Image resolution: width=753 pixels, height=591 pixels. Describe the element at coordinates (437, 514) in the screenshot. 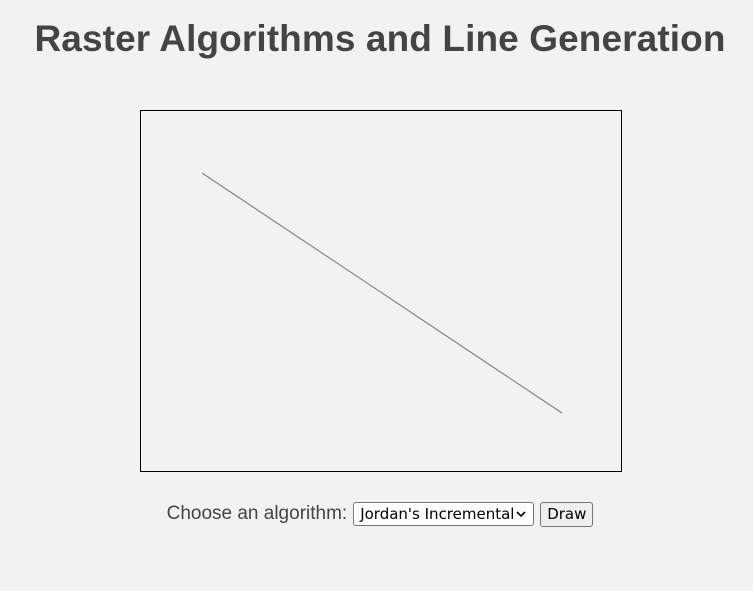

I see `algorithm-select-value: Jordan's Incremental` at that location.